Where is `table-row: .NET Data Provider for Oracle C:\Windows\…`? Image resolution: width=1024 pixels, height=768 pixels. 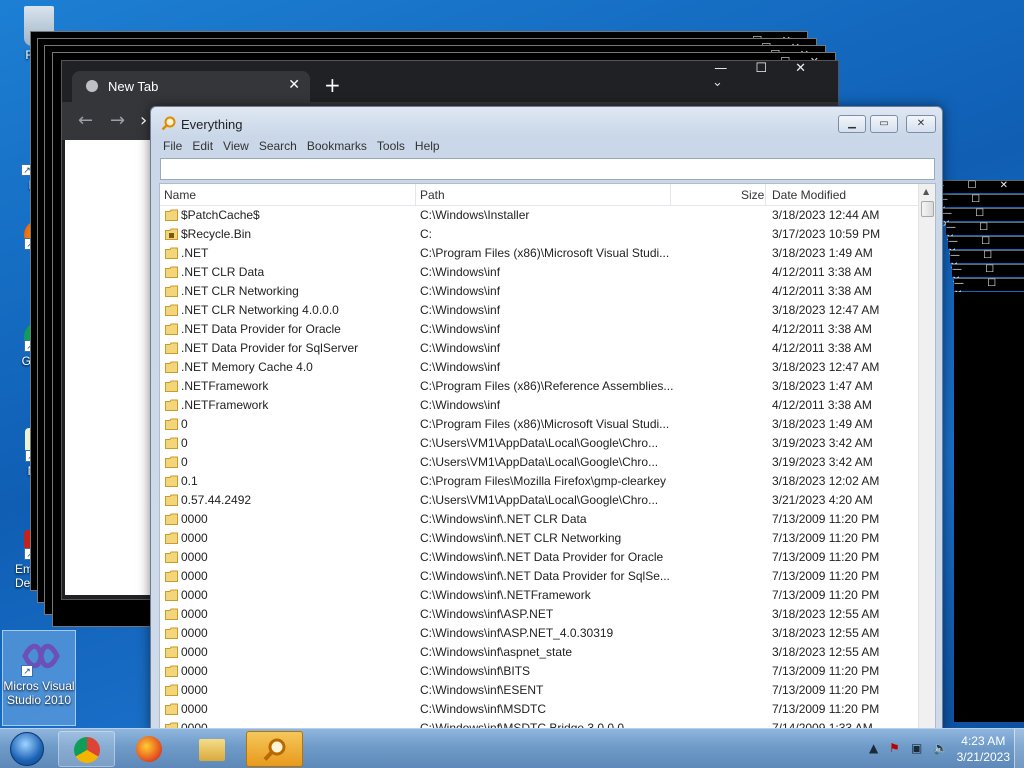 table-row: .NET Data Provider for Oracle C:\Windows\… is located at coordinates (540, 329).